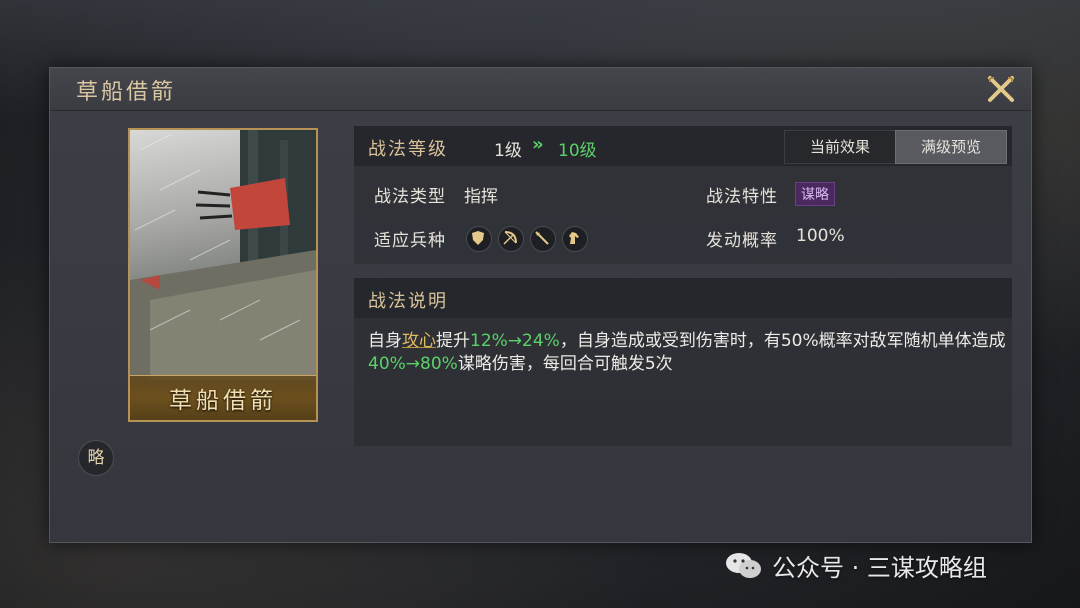 This screenshot has height=608, width=1080. Describe the element at coordinates (126, 92) in the screenshot. I see `dialog-title: 草船借箭` at that location.